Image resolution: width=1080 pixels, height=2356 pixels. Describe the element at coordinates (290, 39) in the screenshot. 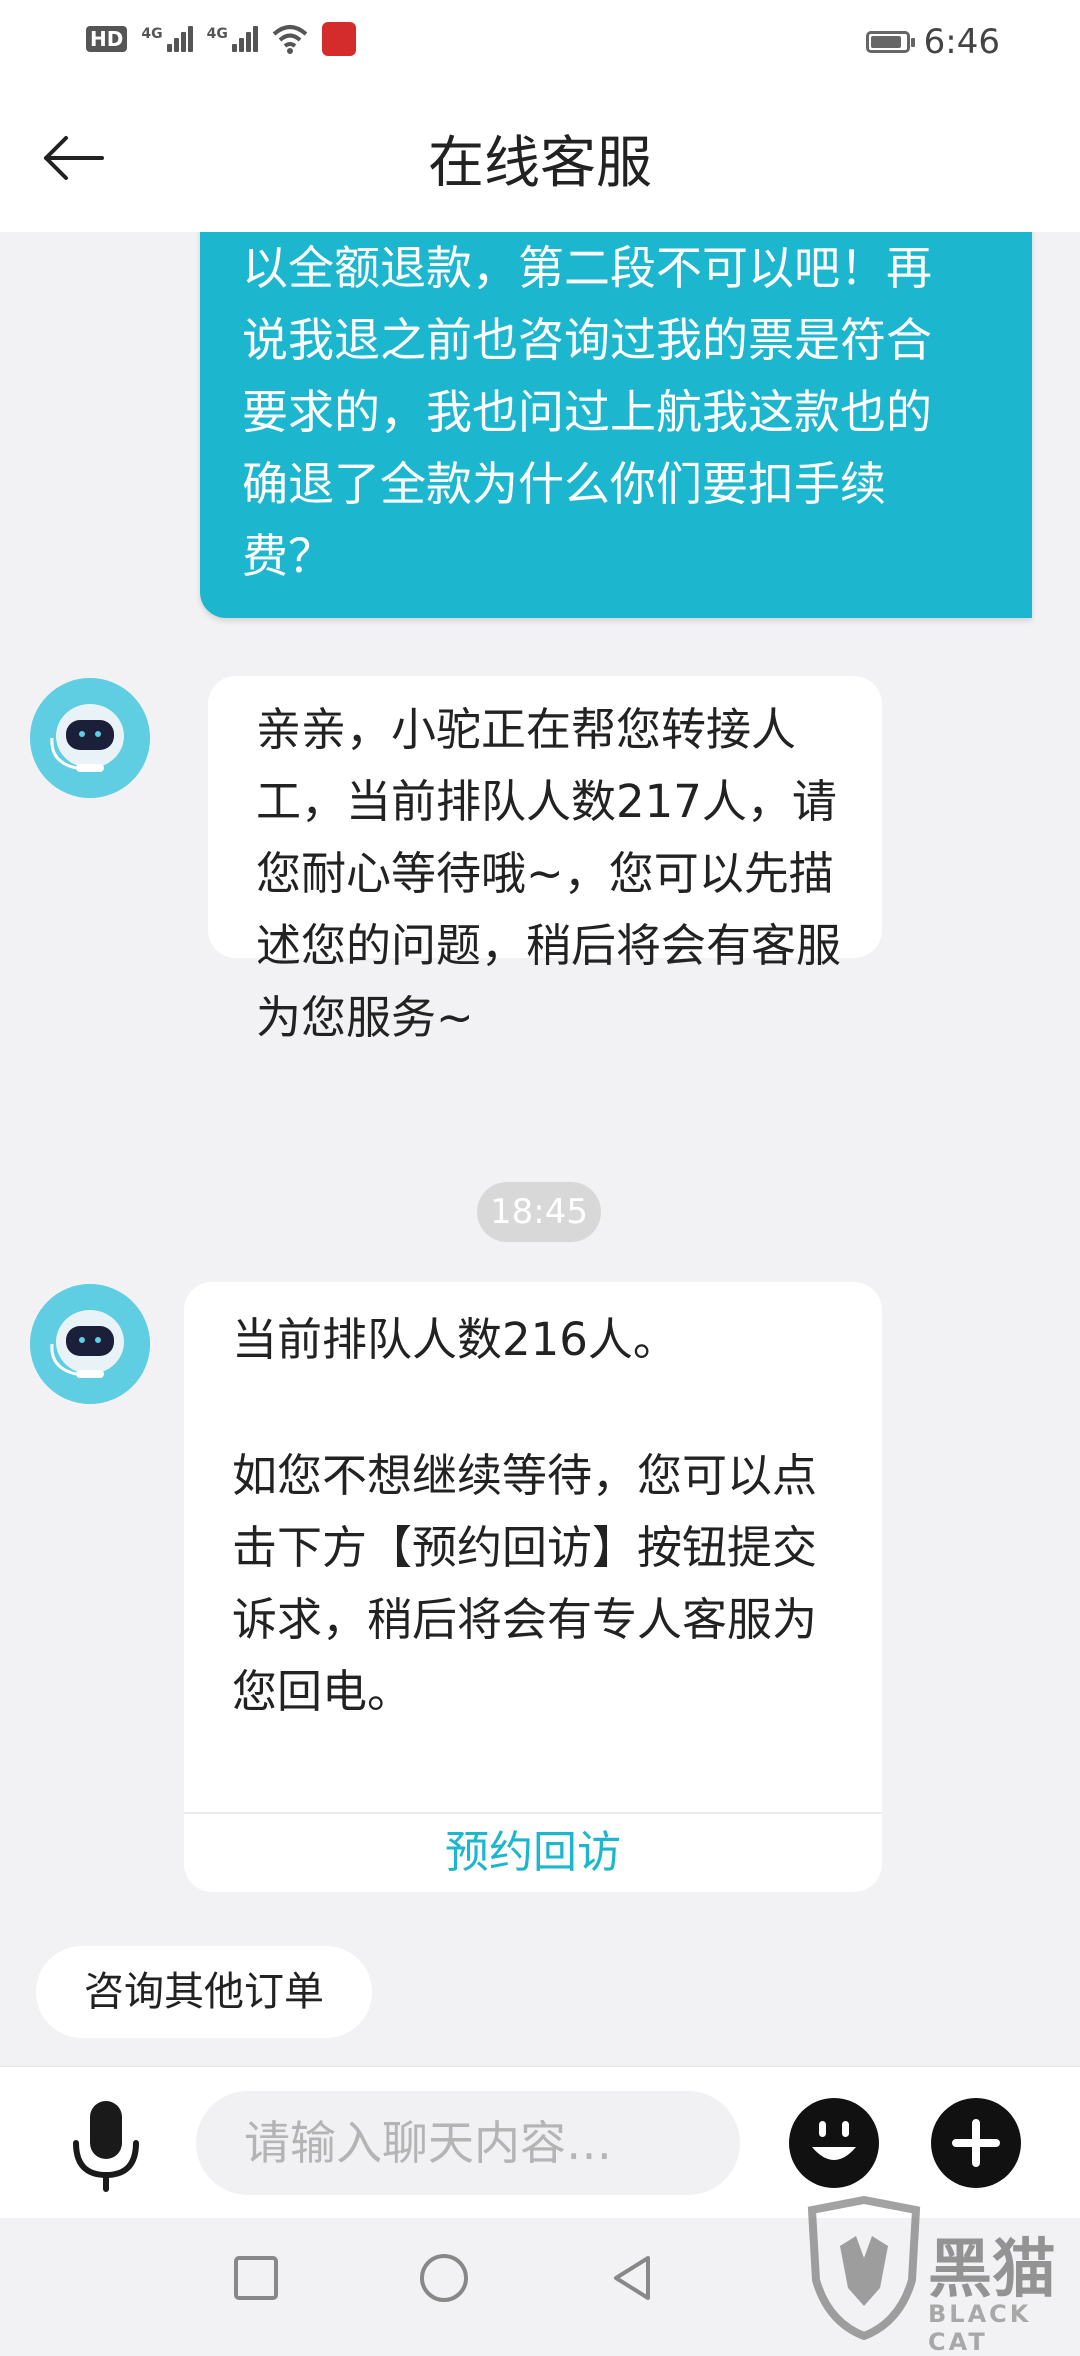

I see `wifi-icon` at that location.